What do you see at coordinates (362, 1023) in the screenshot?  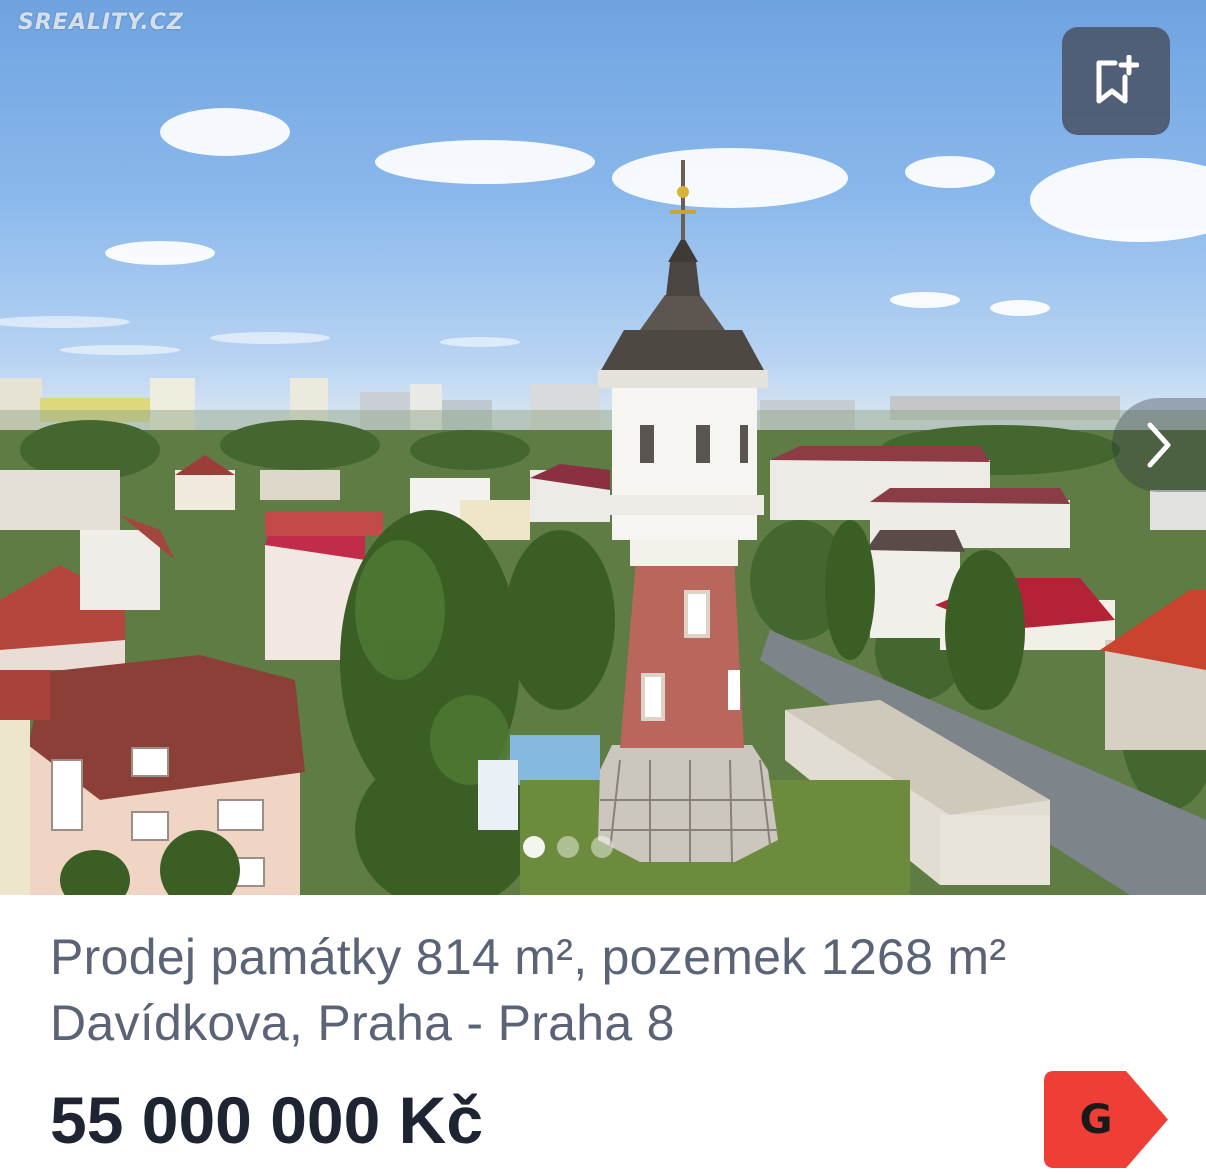 I see `listing-location: Davídkova, Praha - Praha 8` at bounding box center [362, 1023].